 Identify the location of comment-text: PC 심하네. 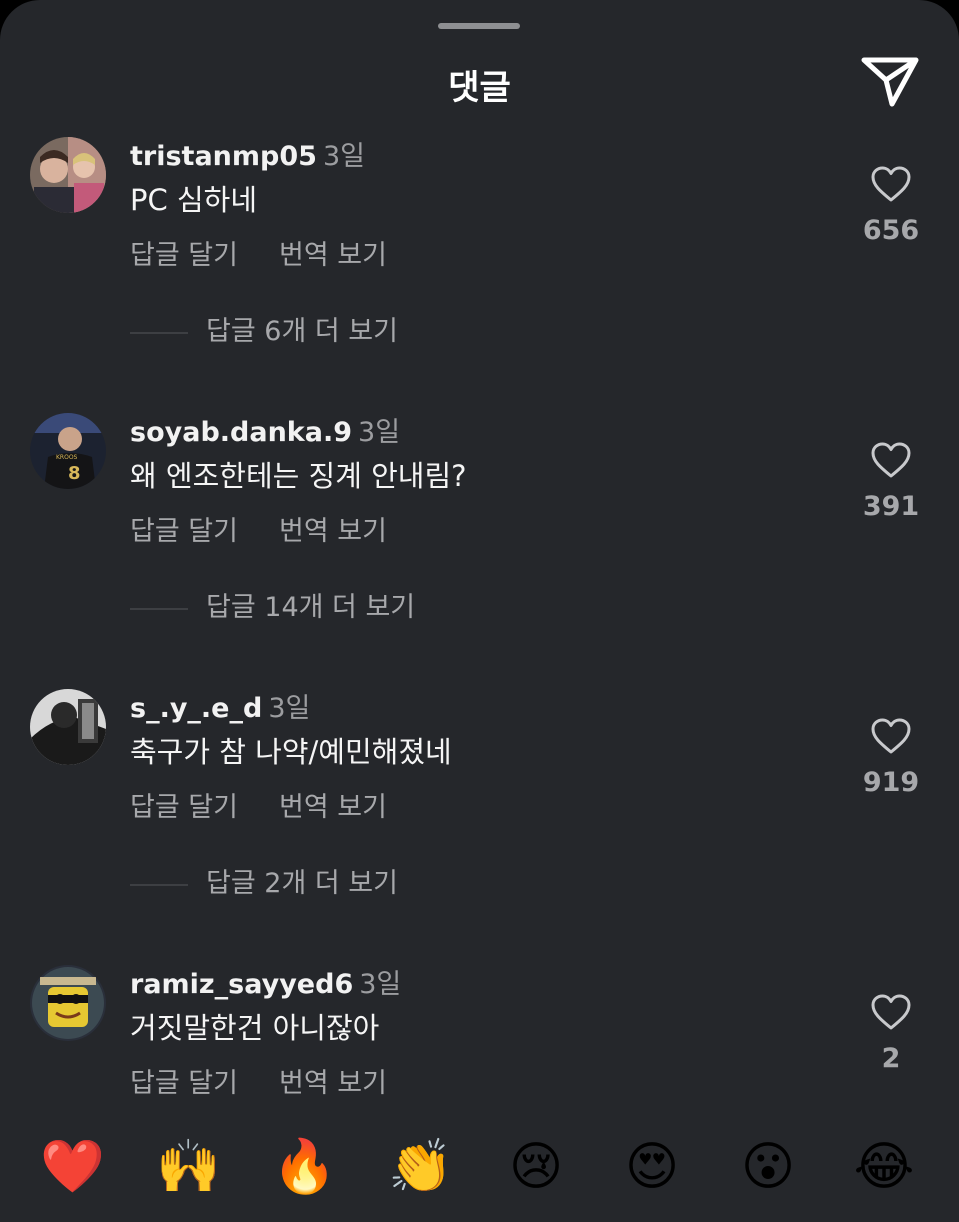
(193, 200).